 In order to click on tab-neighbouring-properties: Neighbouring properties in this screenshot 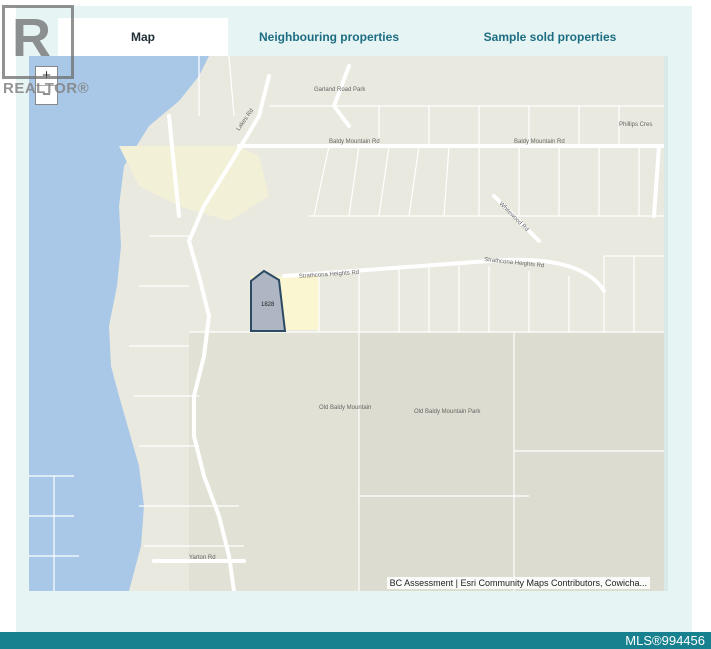, I will do `click(329, 37)`.